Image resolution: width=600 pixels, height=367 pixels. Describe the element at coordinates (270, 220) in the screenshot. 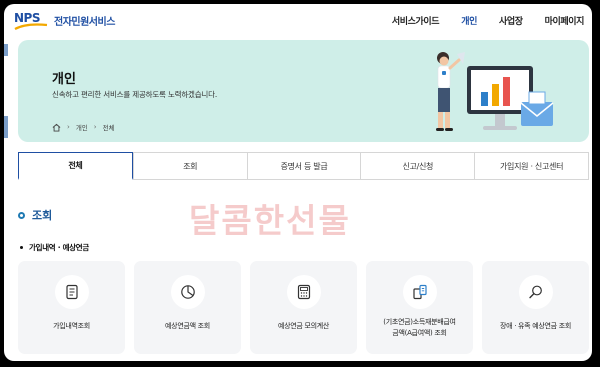

I see `watermark-text: 달콤한선물` at that location.